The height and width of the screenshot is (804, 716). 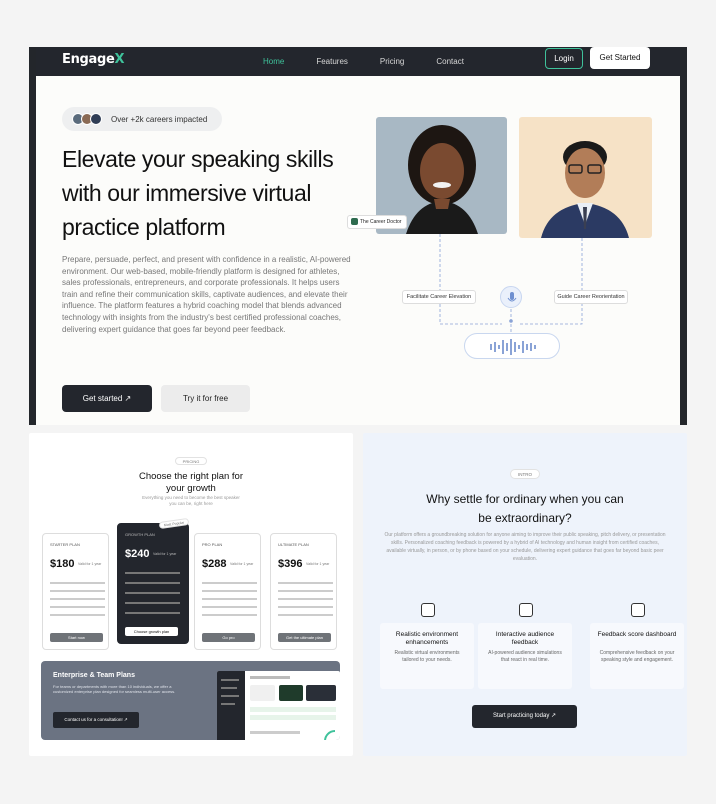 I want to click on nav-link-contact: Contact, so click(x=450, y=61).